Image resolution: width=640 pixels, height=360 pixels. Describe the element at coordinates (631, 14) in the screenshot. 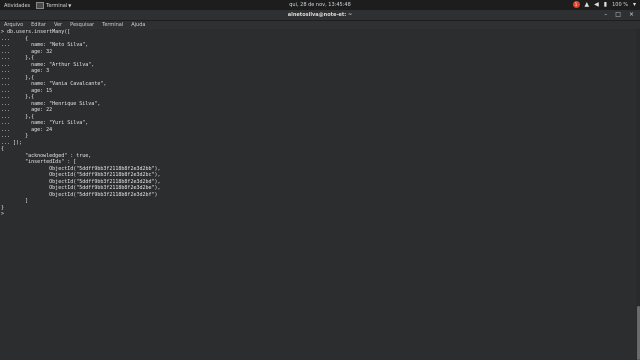

I see `close-button: ×` at that location.